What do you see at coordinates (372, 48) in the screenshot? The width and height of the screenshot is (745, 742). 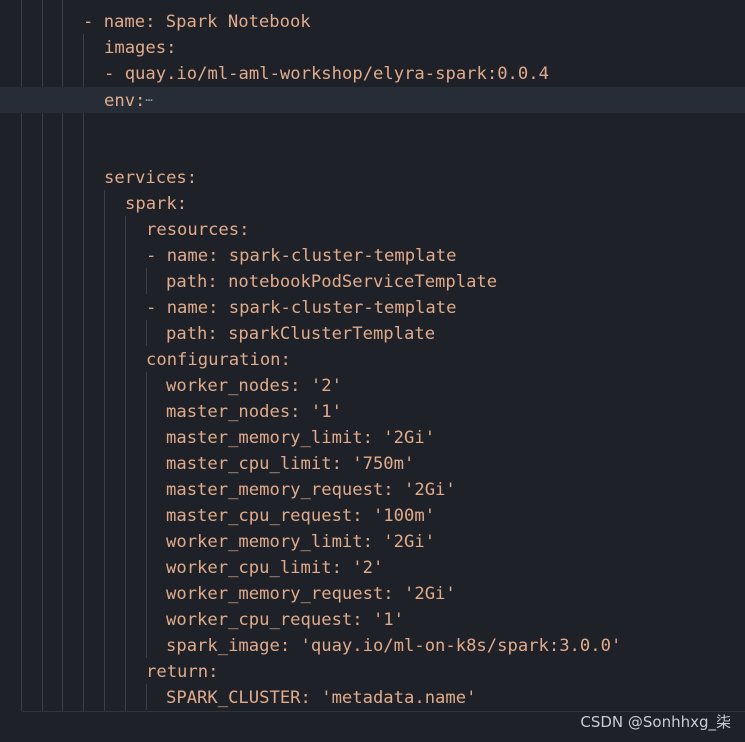 I see `code-line: images:` at bounding box center [372, 48].